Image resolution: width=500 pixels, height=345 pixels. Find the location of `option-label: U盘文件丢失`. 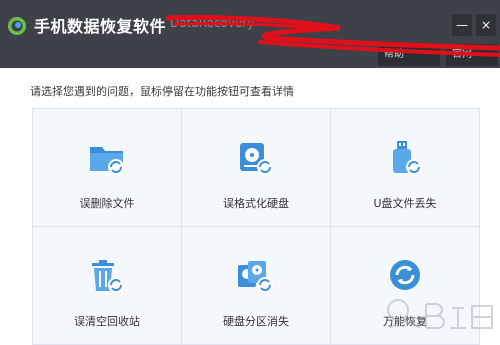

option-label: U盘文件丢失 is located at coordinates (405, 203).